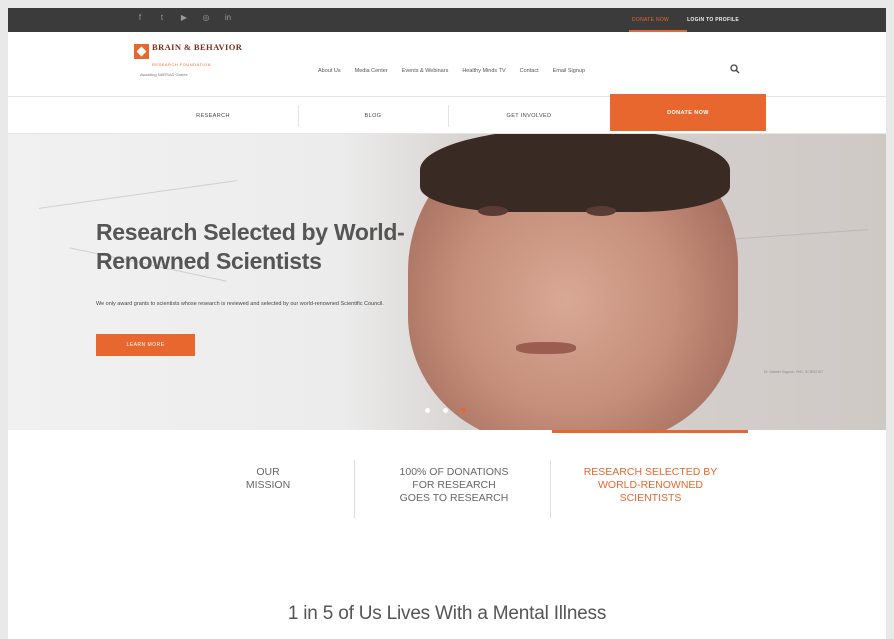  Describe the element at coordinates (197, 47) in the screenshot. I see `logo-name: BRAIN & BEHAVIOR` at that location.